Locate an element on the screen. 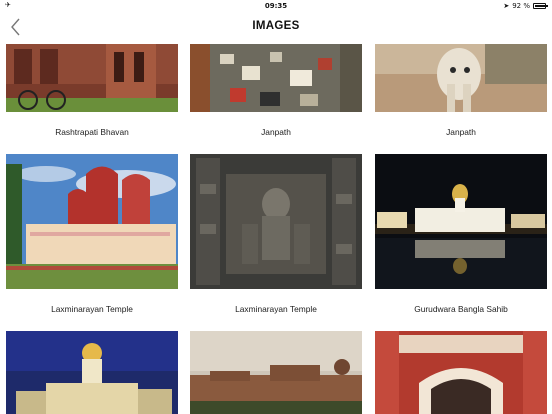 Image resolution: width=552 pixels, height=414 pixels. photo-rashtrapati-bhavan is located at coordinates (92, 78).